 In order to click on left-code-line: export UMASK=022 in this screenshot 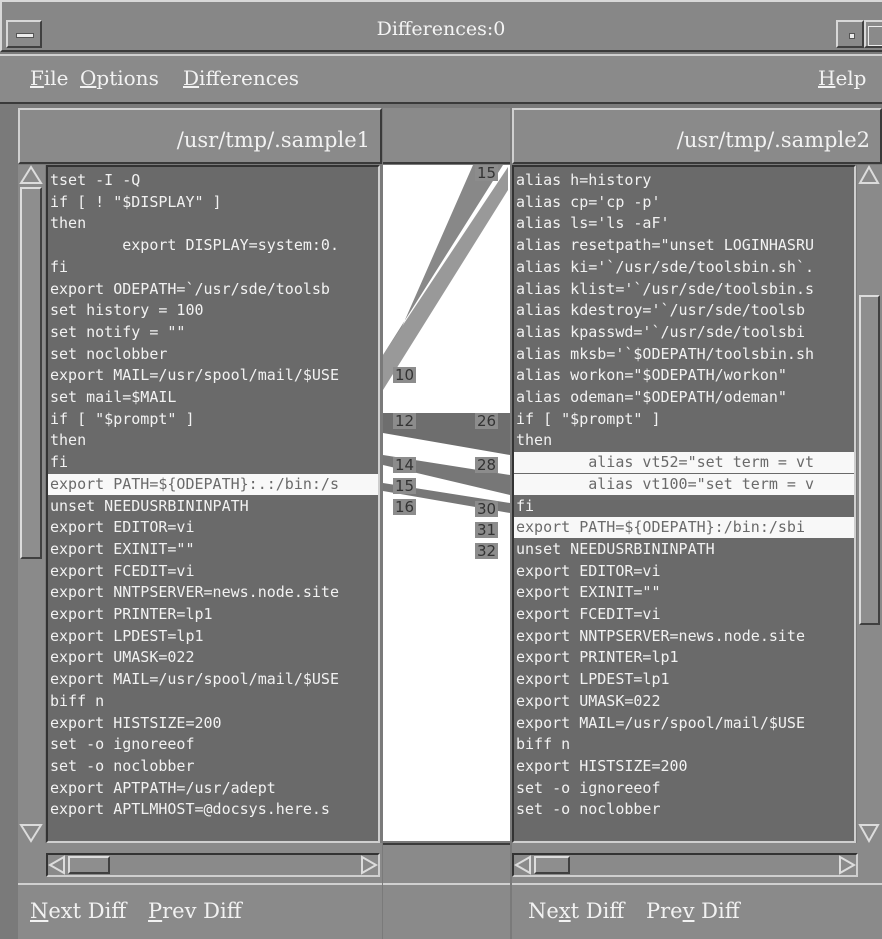, I will do `click(122, 657)`.